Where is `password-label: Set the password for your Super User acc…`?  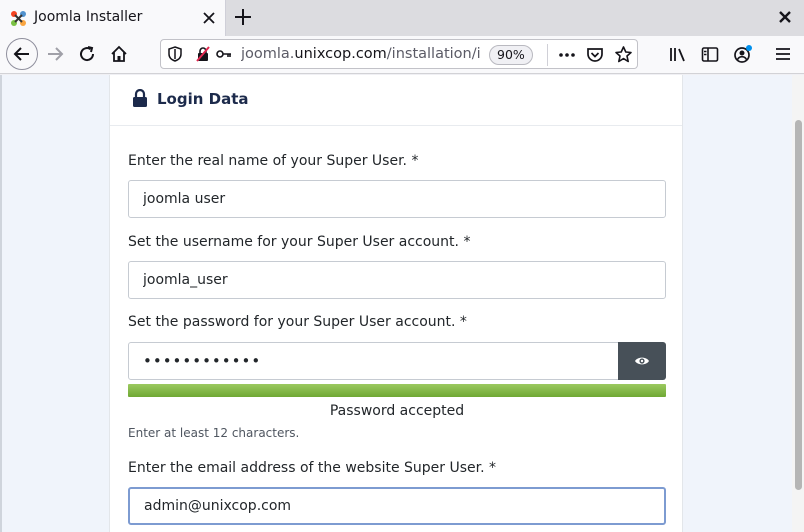 password-label: Set the password for your Super User acc… is located at coordinates (297, 322).